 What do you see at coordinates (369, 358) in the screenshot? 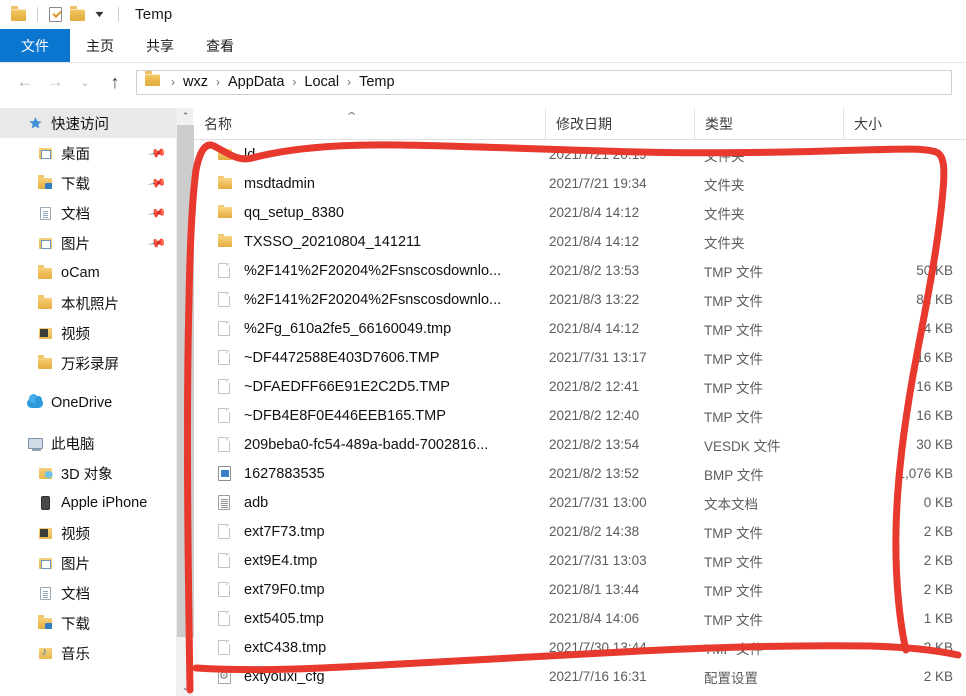
I see `file-name-cell: ~DF4472588E403D7606.TMP` at bounding box center [369, 358].